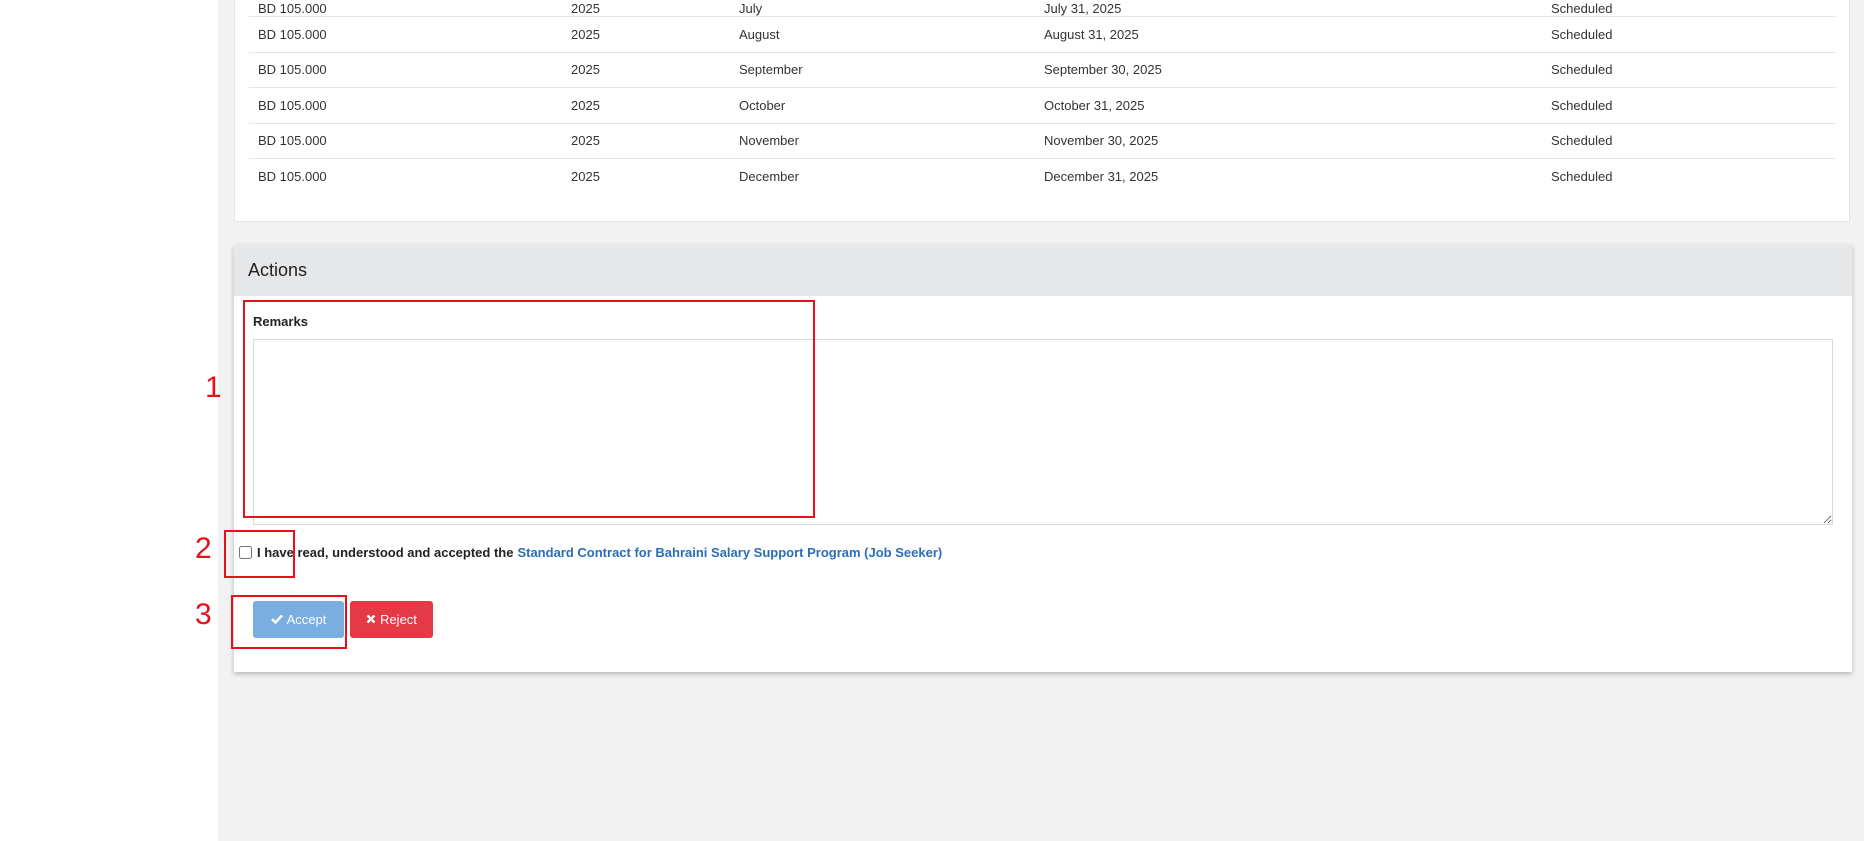 The image size is (1864, 841). I want to click on close-icon, so click(371, 619).